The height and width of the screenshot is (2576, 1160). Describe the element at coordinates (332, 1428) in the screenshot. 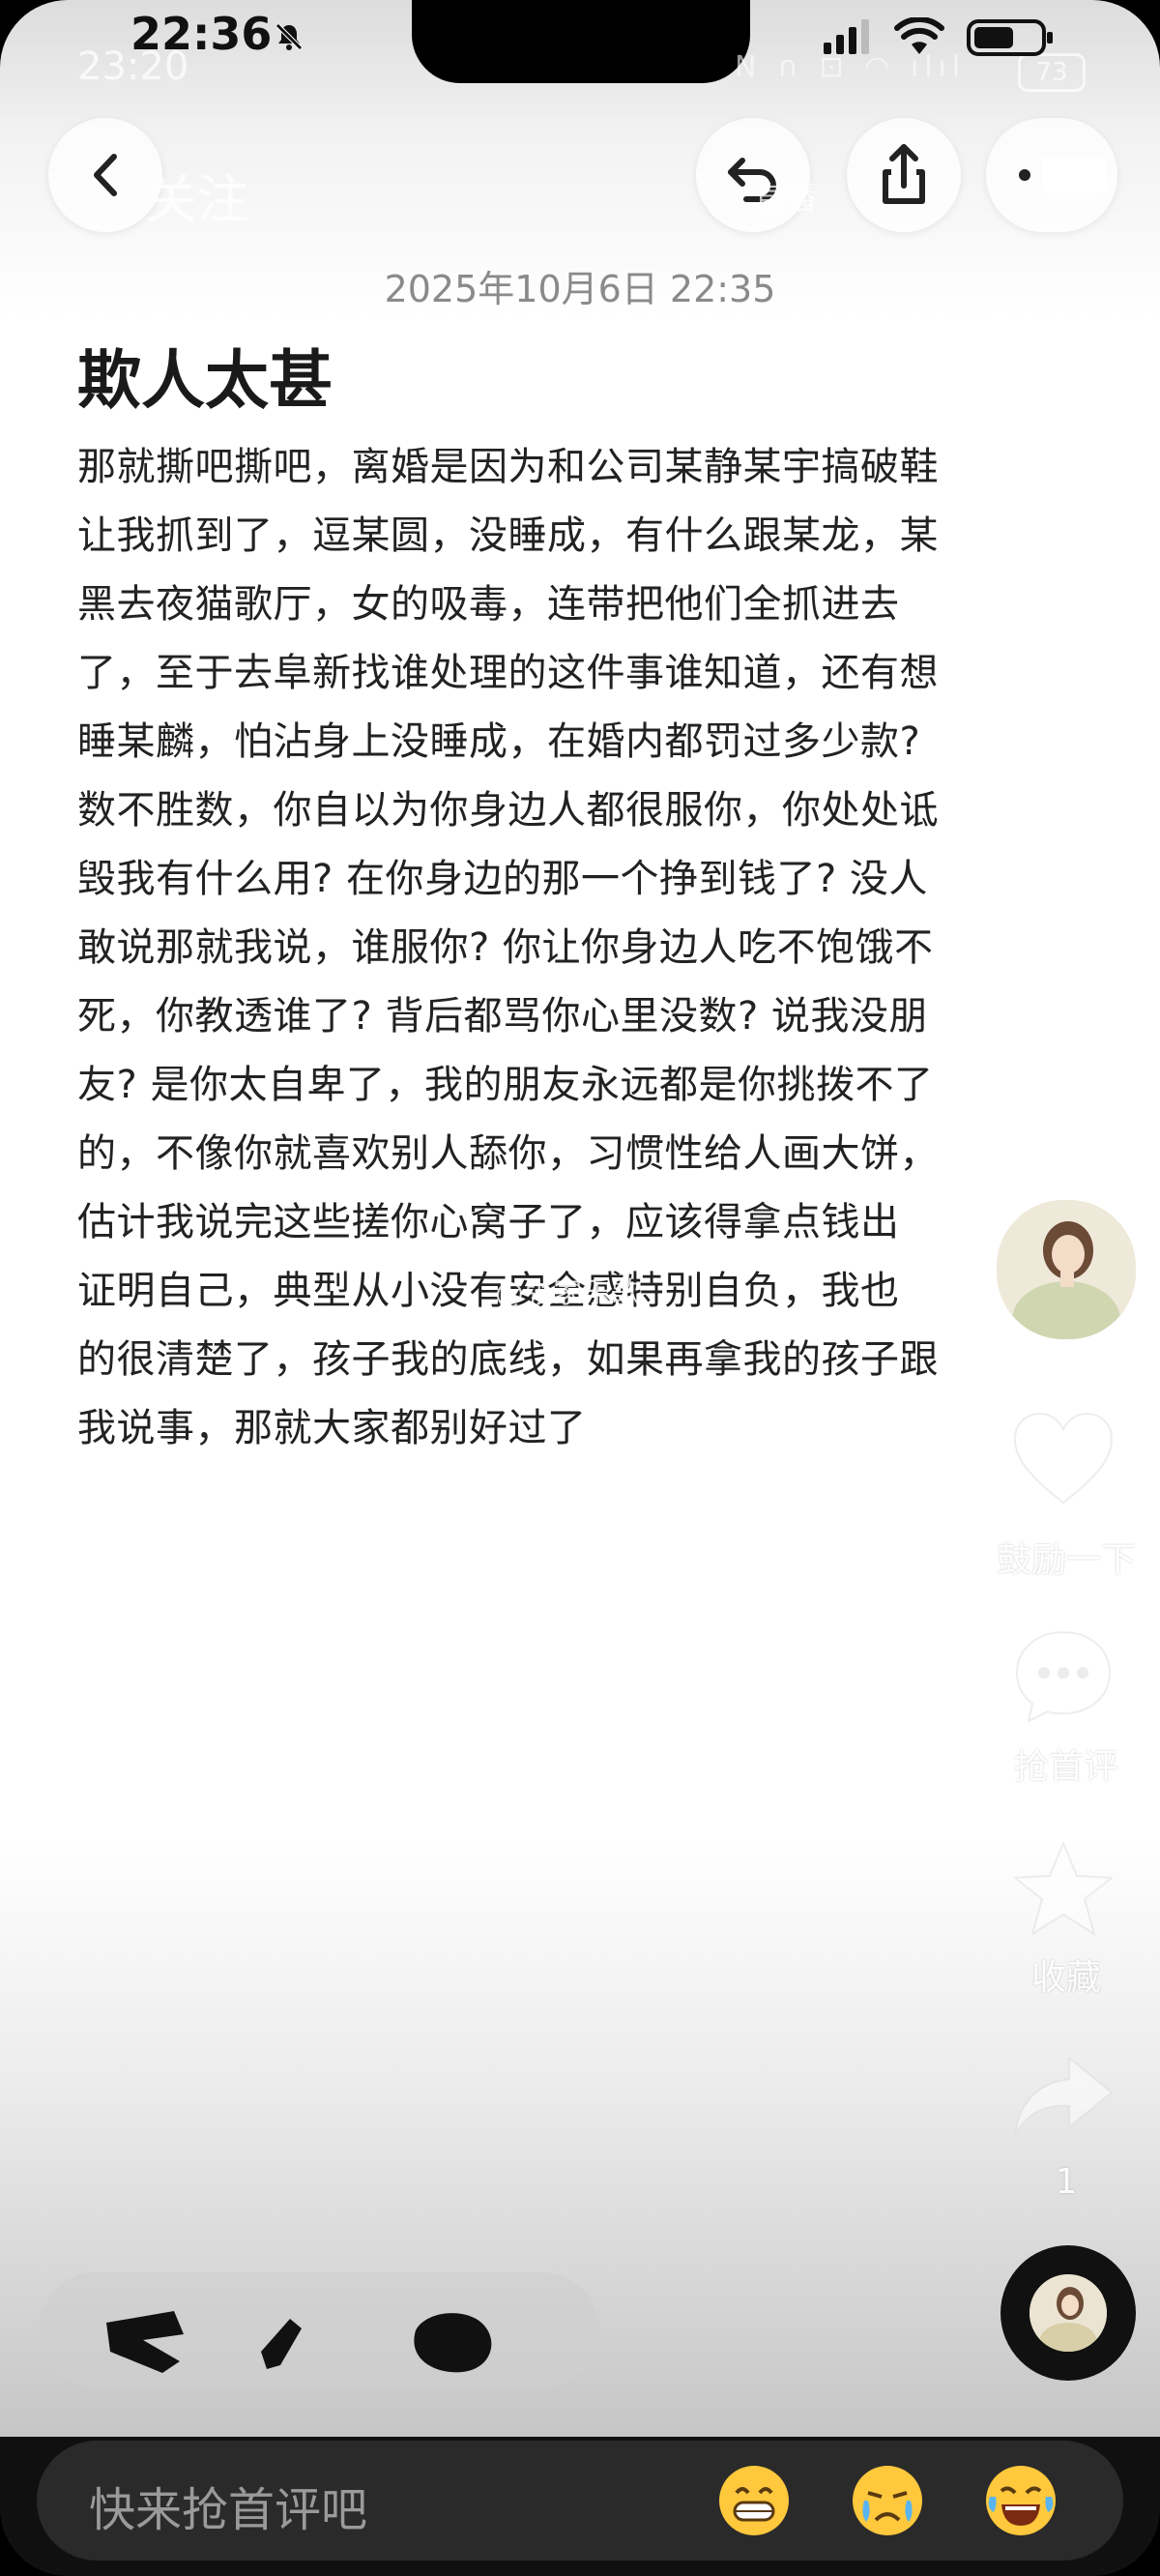

I see `body-line: 我说事，那就大家都别好过了` at that location.